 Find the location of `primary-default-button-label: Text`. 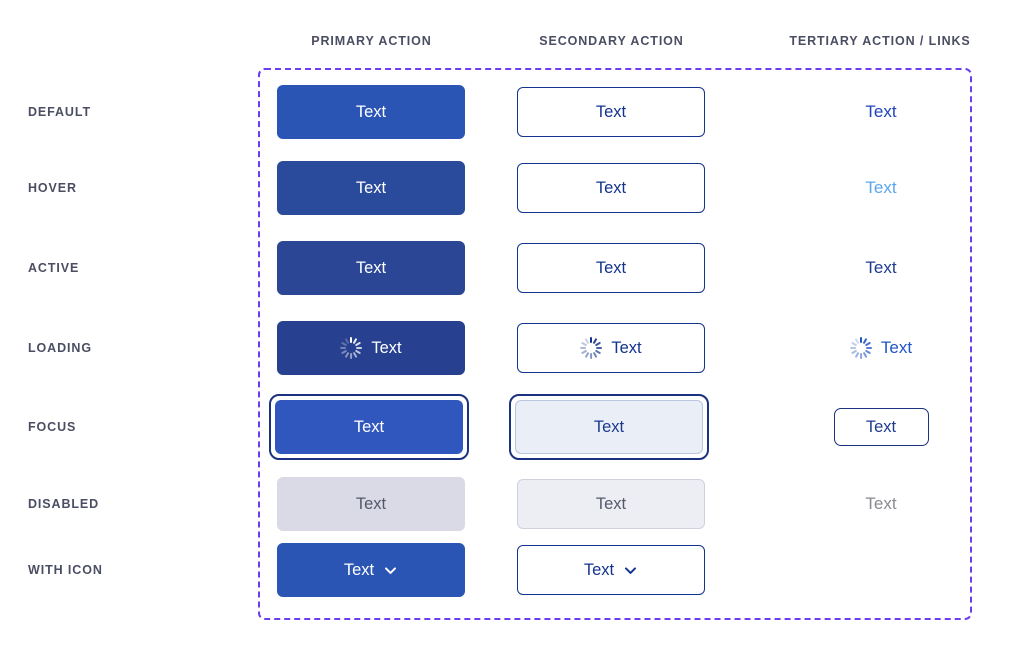

primary-default-button-label: Text is located at coordinates (371, 111).